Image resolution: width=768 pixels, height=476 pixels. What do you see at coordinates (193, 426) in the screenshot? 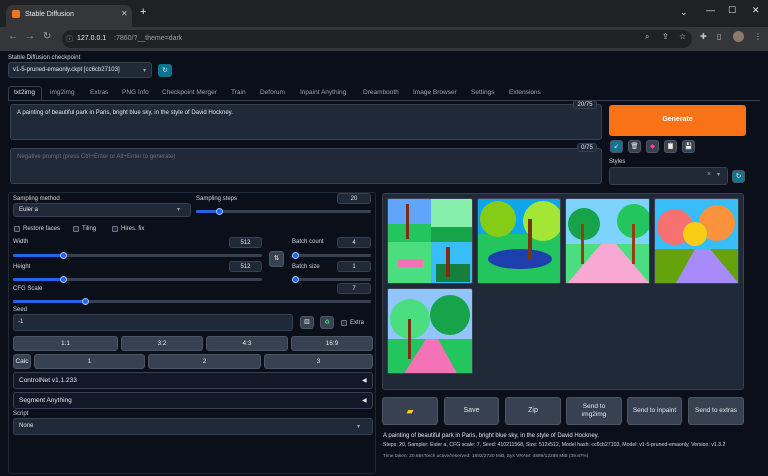
I see `script-dropdown` at bounding box center [193, 426].